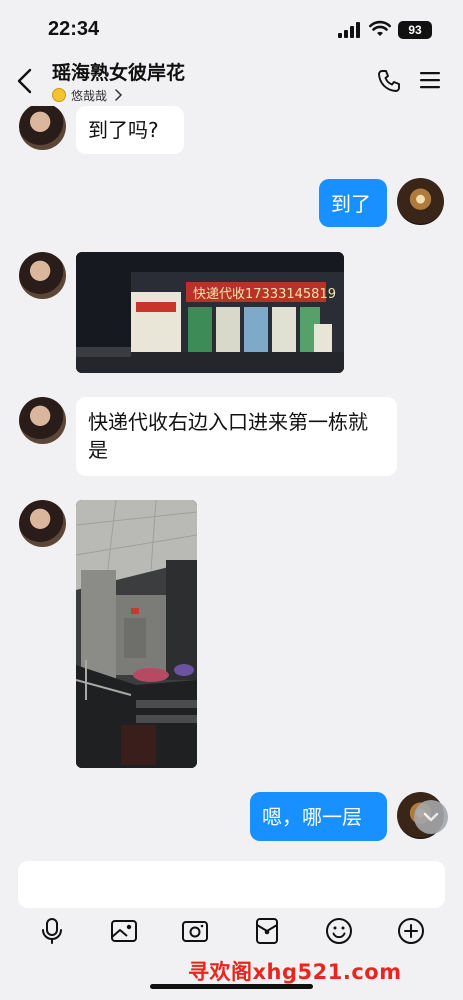 The width and height of the screenshot is (463, 1000). Describe the element at coordinates (339, 931) in the screenshot. I see `emoji-icon` at that location.